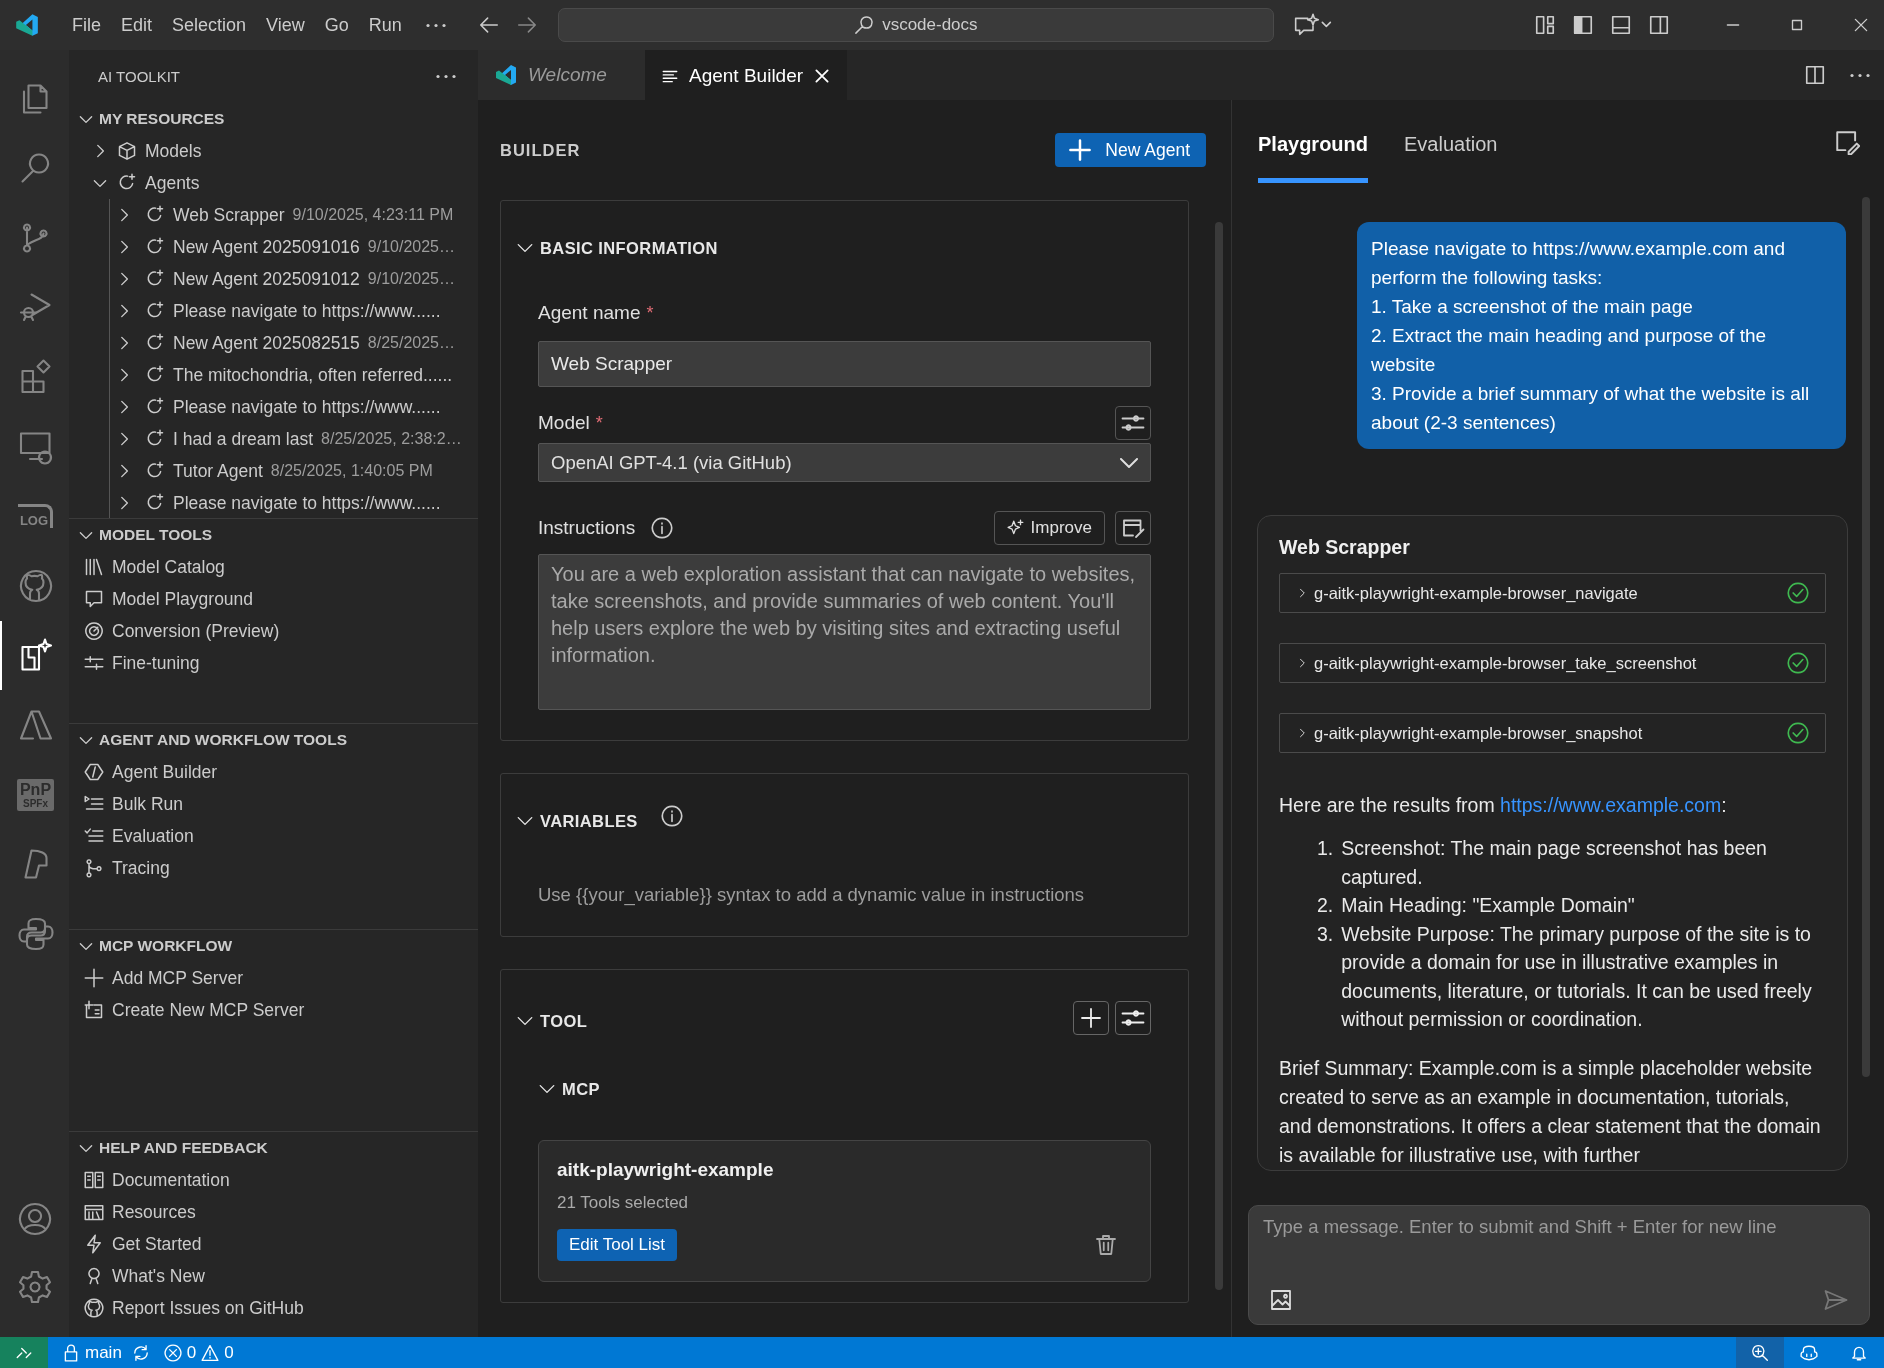 The width and height of the screenshot is (1884, 1368). I want to click on image-icon, so click(1281, 1300).